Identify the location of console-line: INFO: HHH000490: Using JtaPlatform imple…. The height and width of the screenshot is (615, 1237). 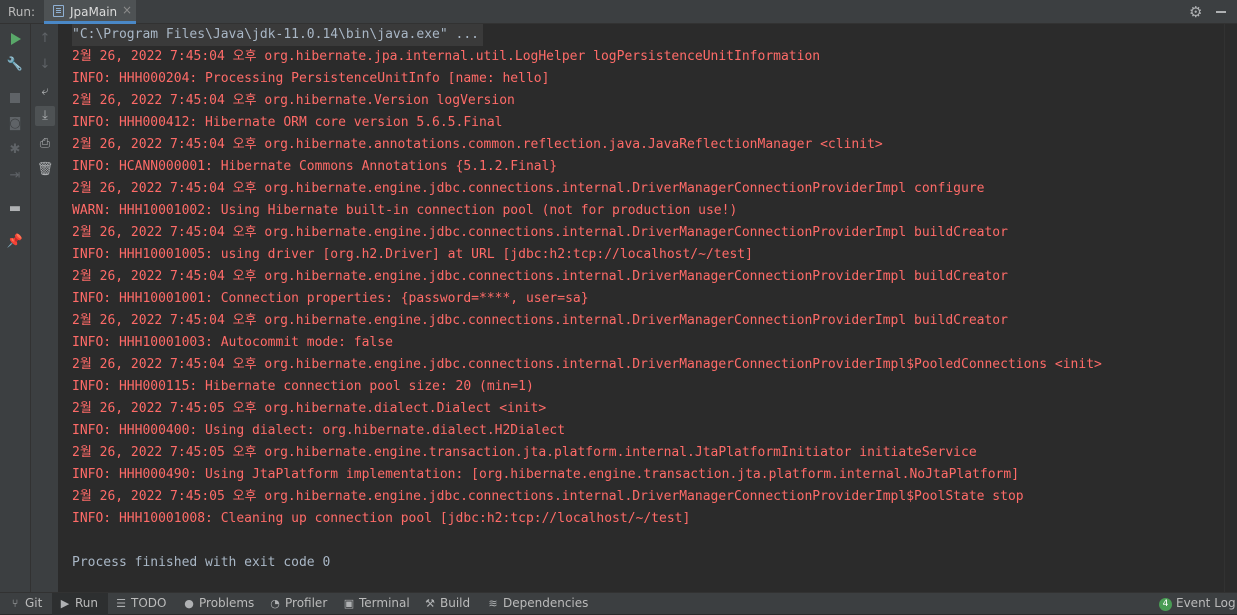
(546, 474).